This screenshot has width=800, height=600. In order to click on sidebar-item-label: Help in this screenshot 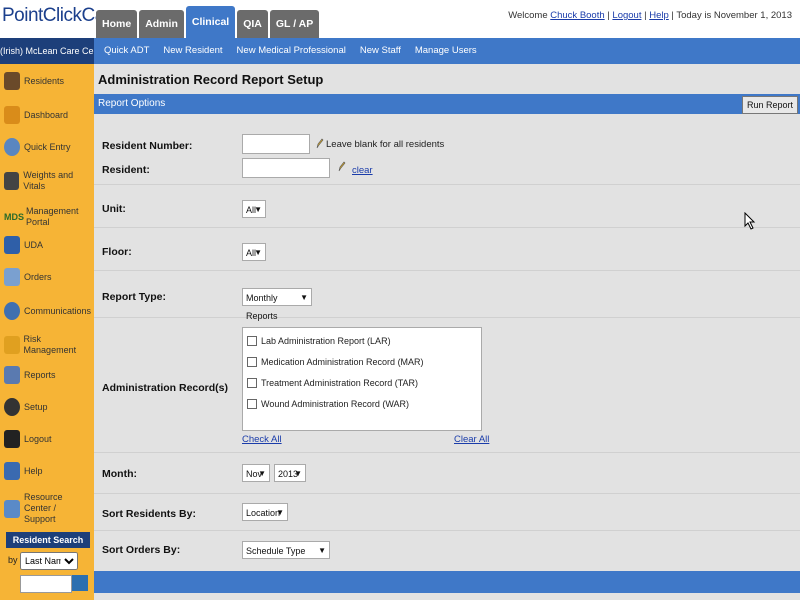, I will do `click(33, 470)`.